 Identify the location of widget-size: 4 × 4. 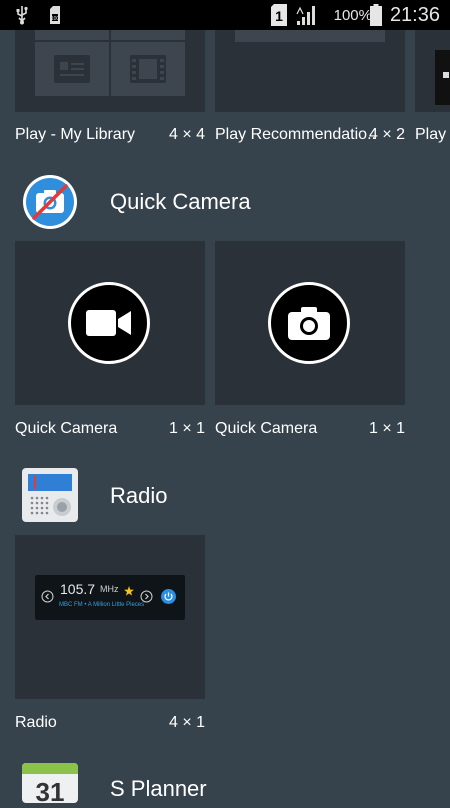
(186, 134).